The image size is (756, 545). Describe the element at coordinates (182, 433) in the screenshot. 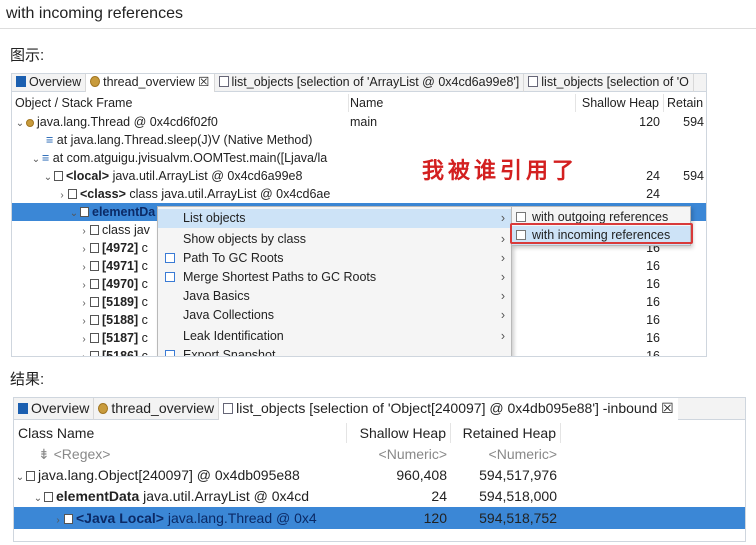

I see `col-class-name: Class Name` at that location.